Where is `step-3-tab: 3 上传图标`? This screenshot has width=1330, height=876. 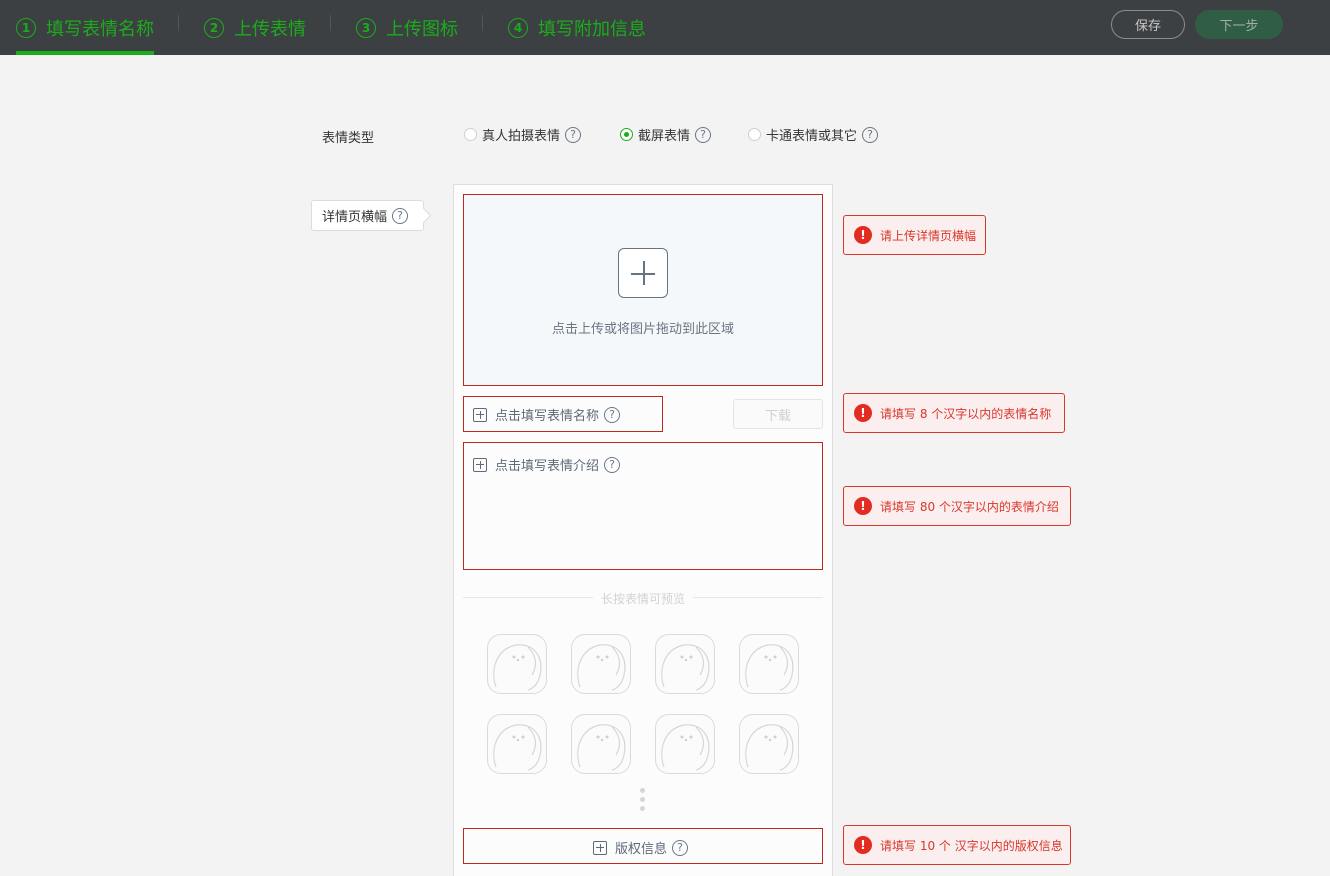
step-3-tab: 3 上传图标 is located at coordinates (407, 27).